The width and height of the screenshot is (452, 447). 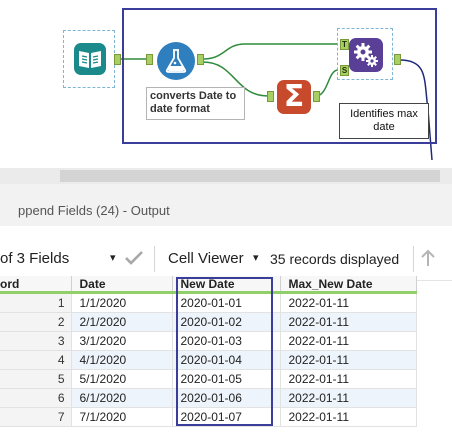 I want to click on record-number: 3, so click(x=36, y=341).